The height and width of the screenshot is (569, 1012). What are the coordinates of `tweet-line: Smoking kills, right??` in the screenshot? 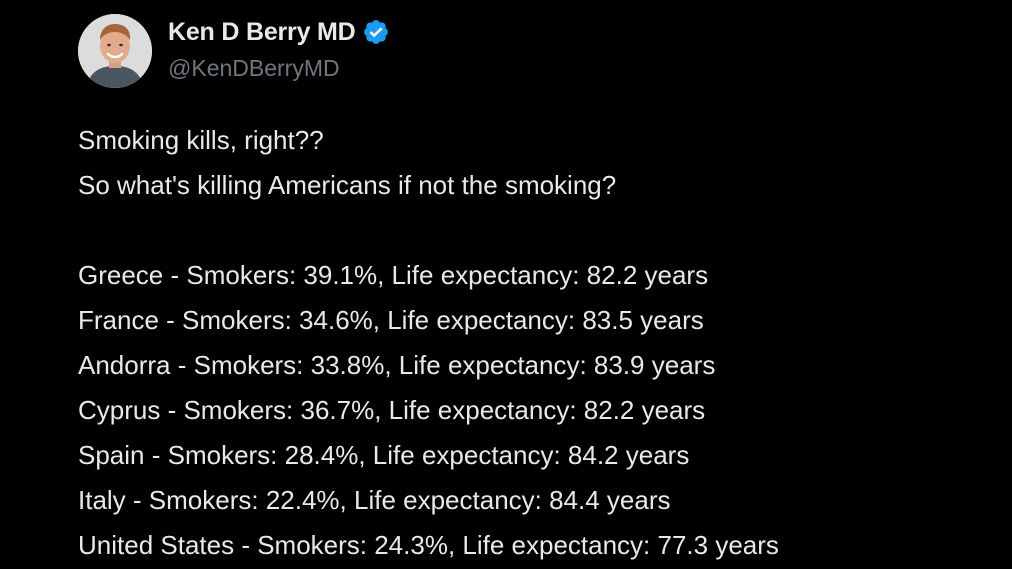 It's located at (201, 140).